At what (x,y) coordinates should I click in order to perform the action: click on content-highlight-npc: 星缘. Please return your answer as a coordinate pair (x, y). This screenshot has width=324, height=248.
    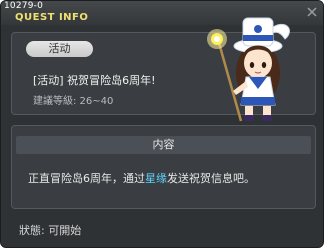
    Looking at the image, I should click on (156, 178).